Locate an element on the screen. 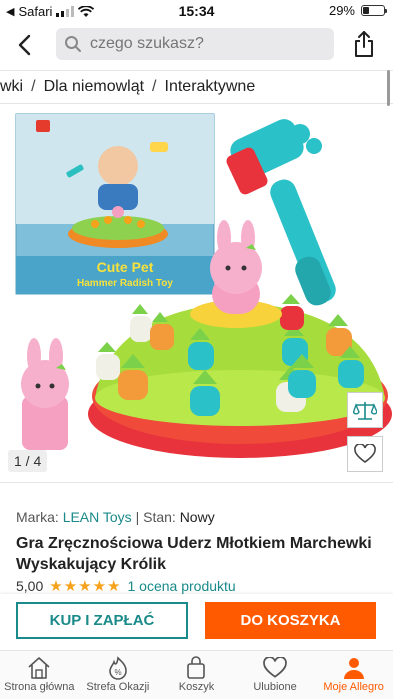 This screenshot has width=393, height=699. rating-count-link: 1 ocena produktu is located at coordinates (182, 586).